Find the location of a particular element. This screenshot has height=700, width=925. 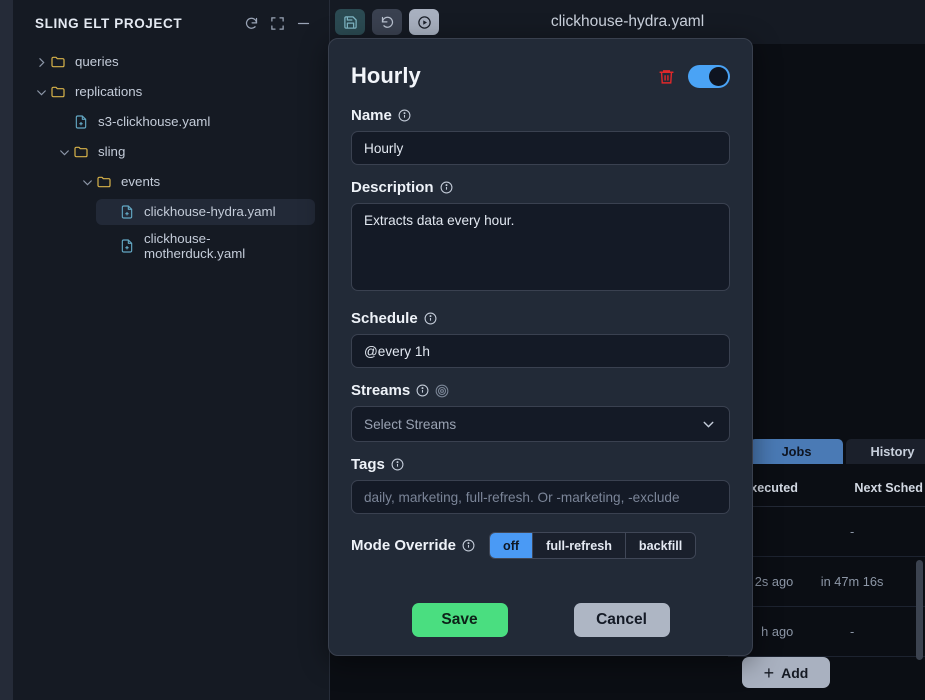

cancel-button: Cancel is located at coordinates (621, 620).